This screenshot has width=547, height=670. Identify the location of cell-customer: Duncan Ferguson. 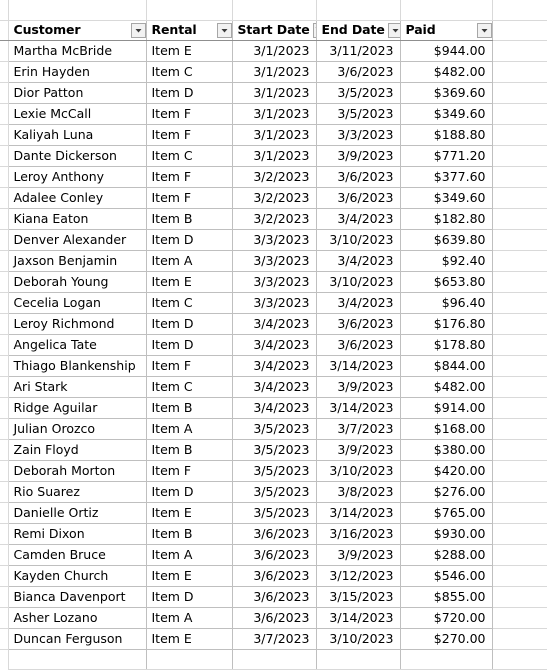
(77, 639).